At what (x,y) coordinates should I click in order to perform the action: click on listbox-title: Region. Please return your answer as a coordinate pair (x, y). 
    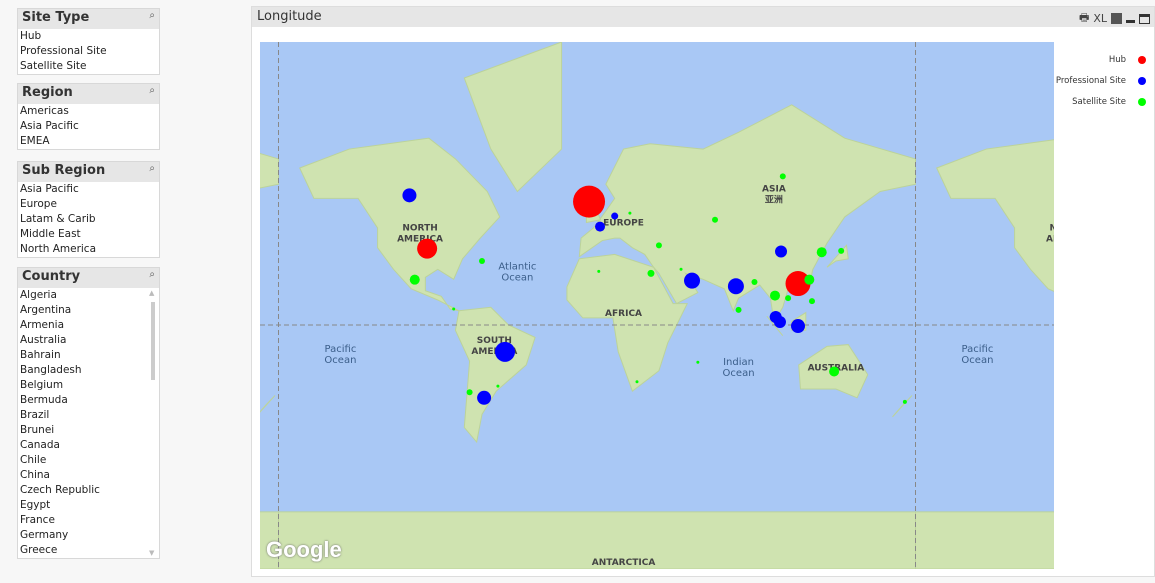
    Looking at the image, I should click on (47, 92).